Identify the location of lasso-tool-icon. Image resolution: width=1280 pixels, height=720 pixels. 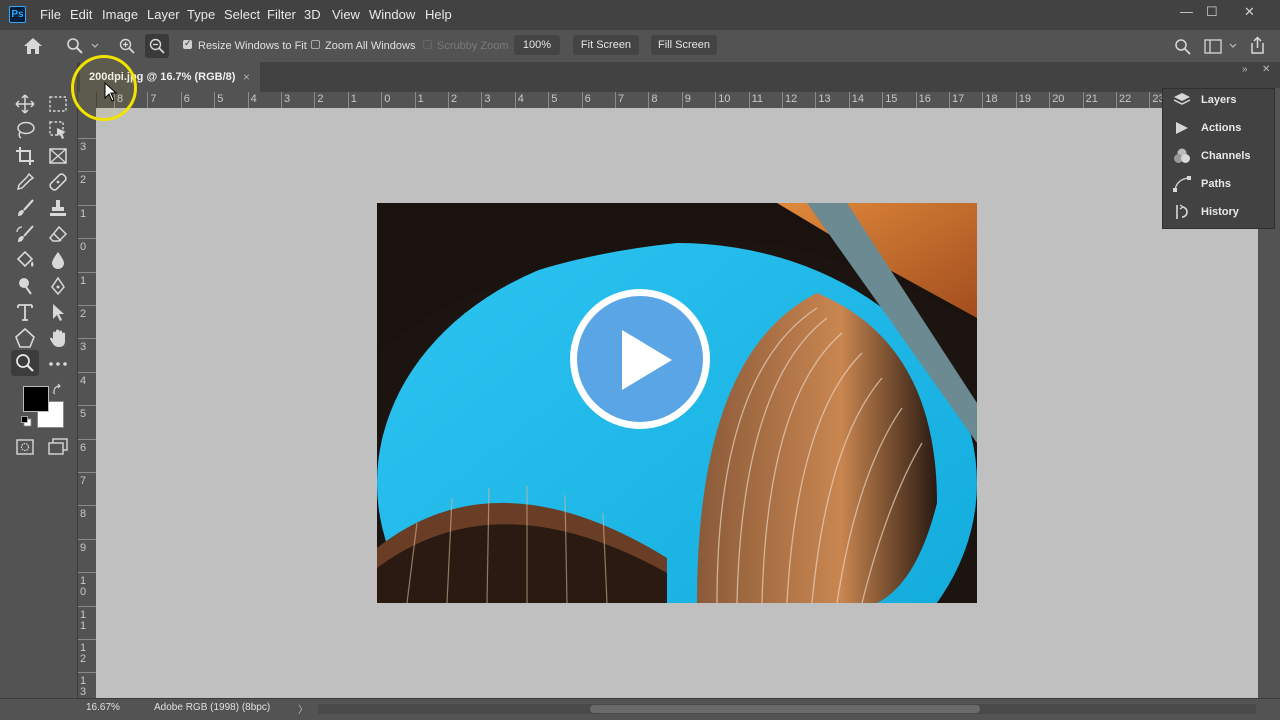
(25, 130).